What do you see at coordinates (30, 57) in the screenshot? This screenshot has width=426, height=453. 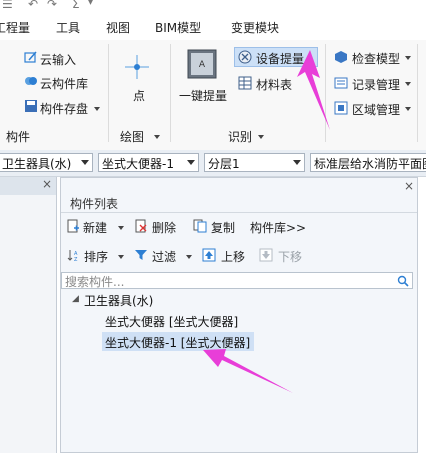 I see `cloud-input-icon` at bounding box center [30, 57].